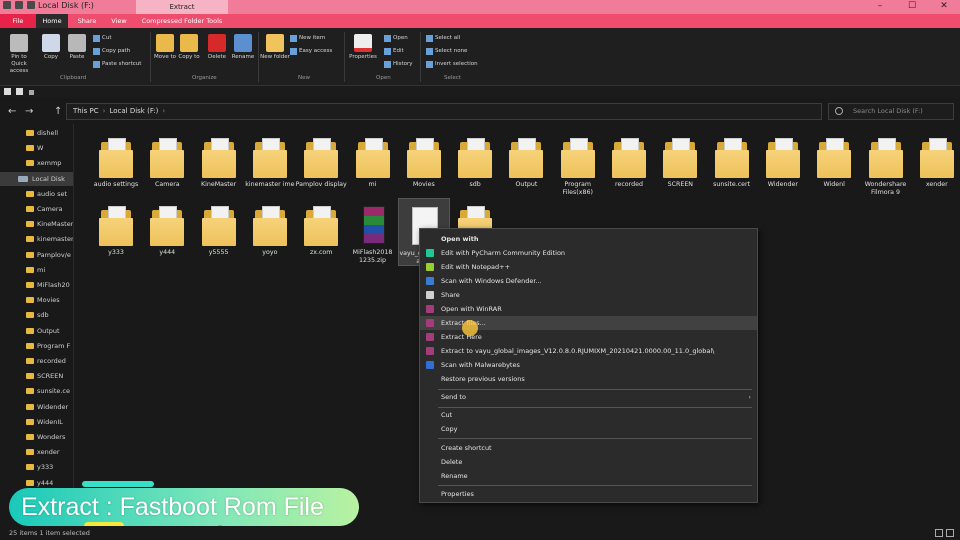 The image size is (960, 540). I want to click on folder-item: sunsite.cert, so click(732, 164).